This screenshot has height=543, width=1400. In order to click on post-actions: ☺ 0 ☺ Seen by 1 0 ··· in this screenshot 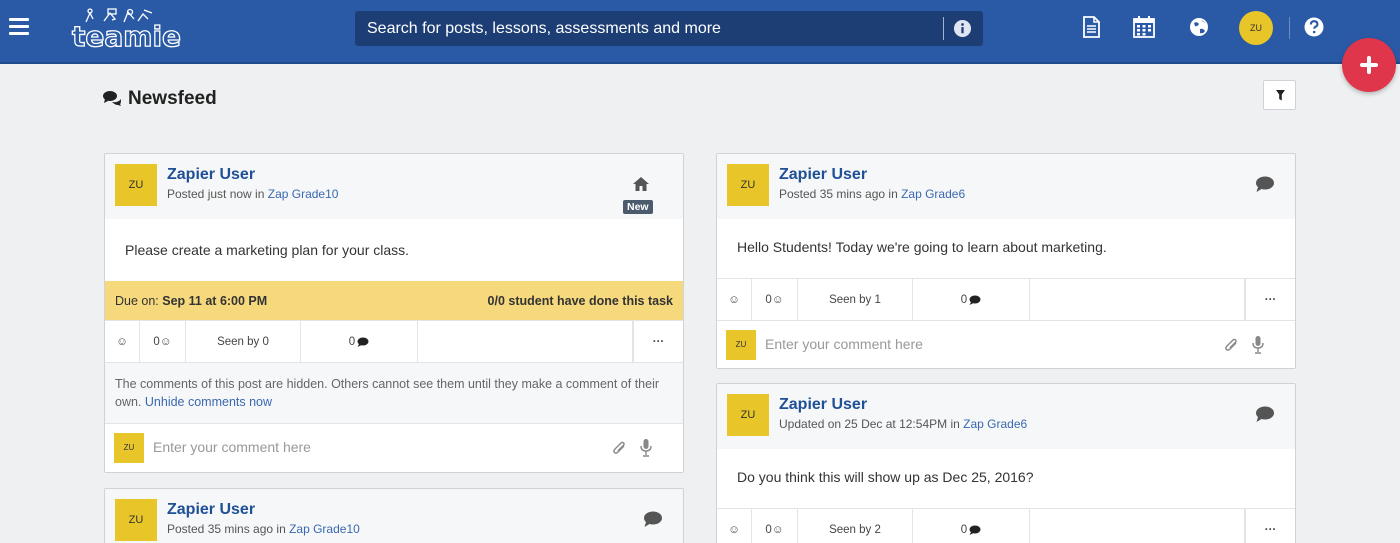, I will do `click(1006, 299)`.